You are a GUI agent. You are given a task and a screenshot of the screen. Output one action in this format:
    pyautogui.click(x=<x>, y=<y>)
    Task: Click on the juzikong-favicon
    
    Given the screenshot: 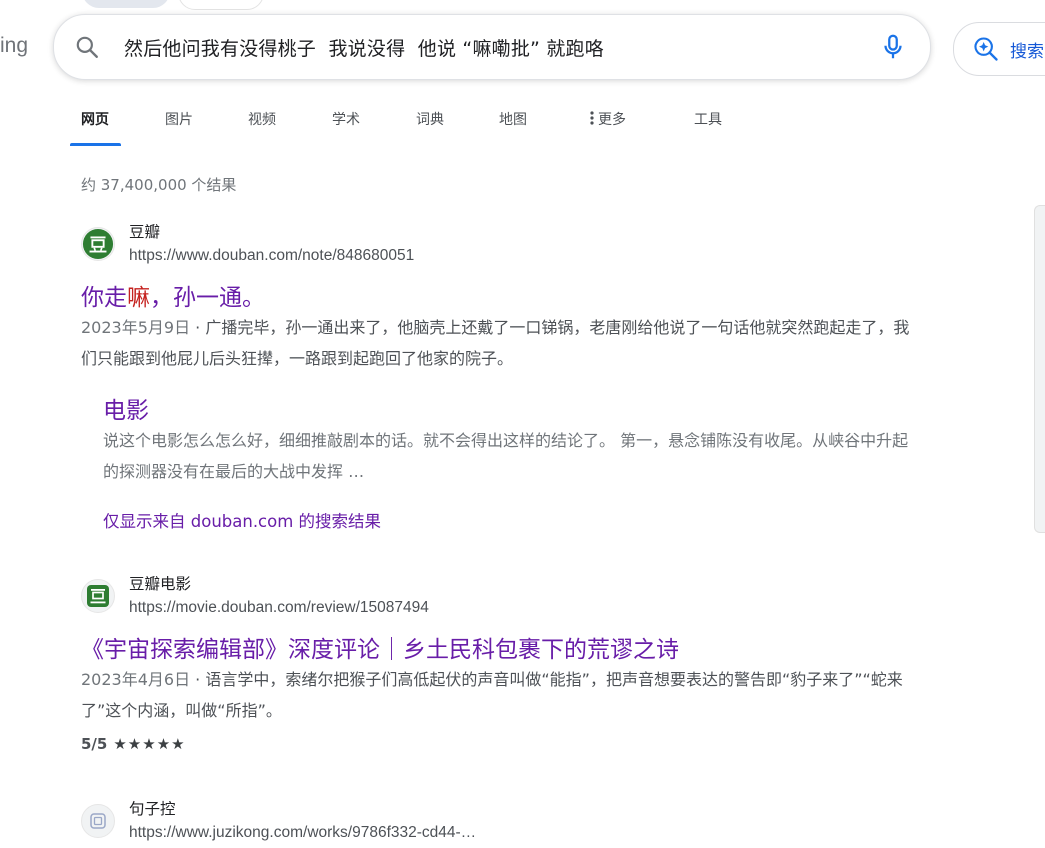 What is the action you would take?
    pyautogui.click(x=98, y=821)
    